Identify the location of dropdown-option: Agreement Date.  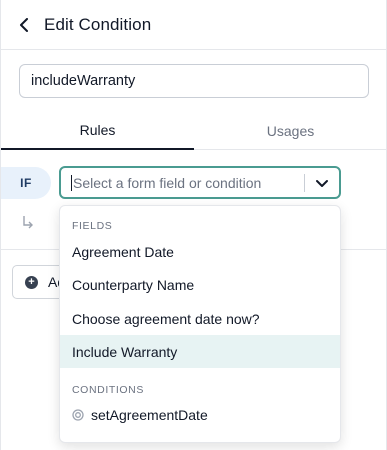
(200, 251).